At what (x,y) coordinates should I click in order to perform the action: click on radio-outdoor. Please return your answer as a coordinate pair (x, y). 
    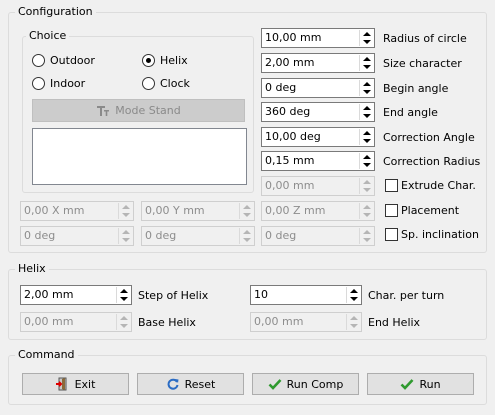
    Looking at the image, I should click on (38, 60).